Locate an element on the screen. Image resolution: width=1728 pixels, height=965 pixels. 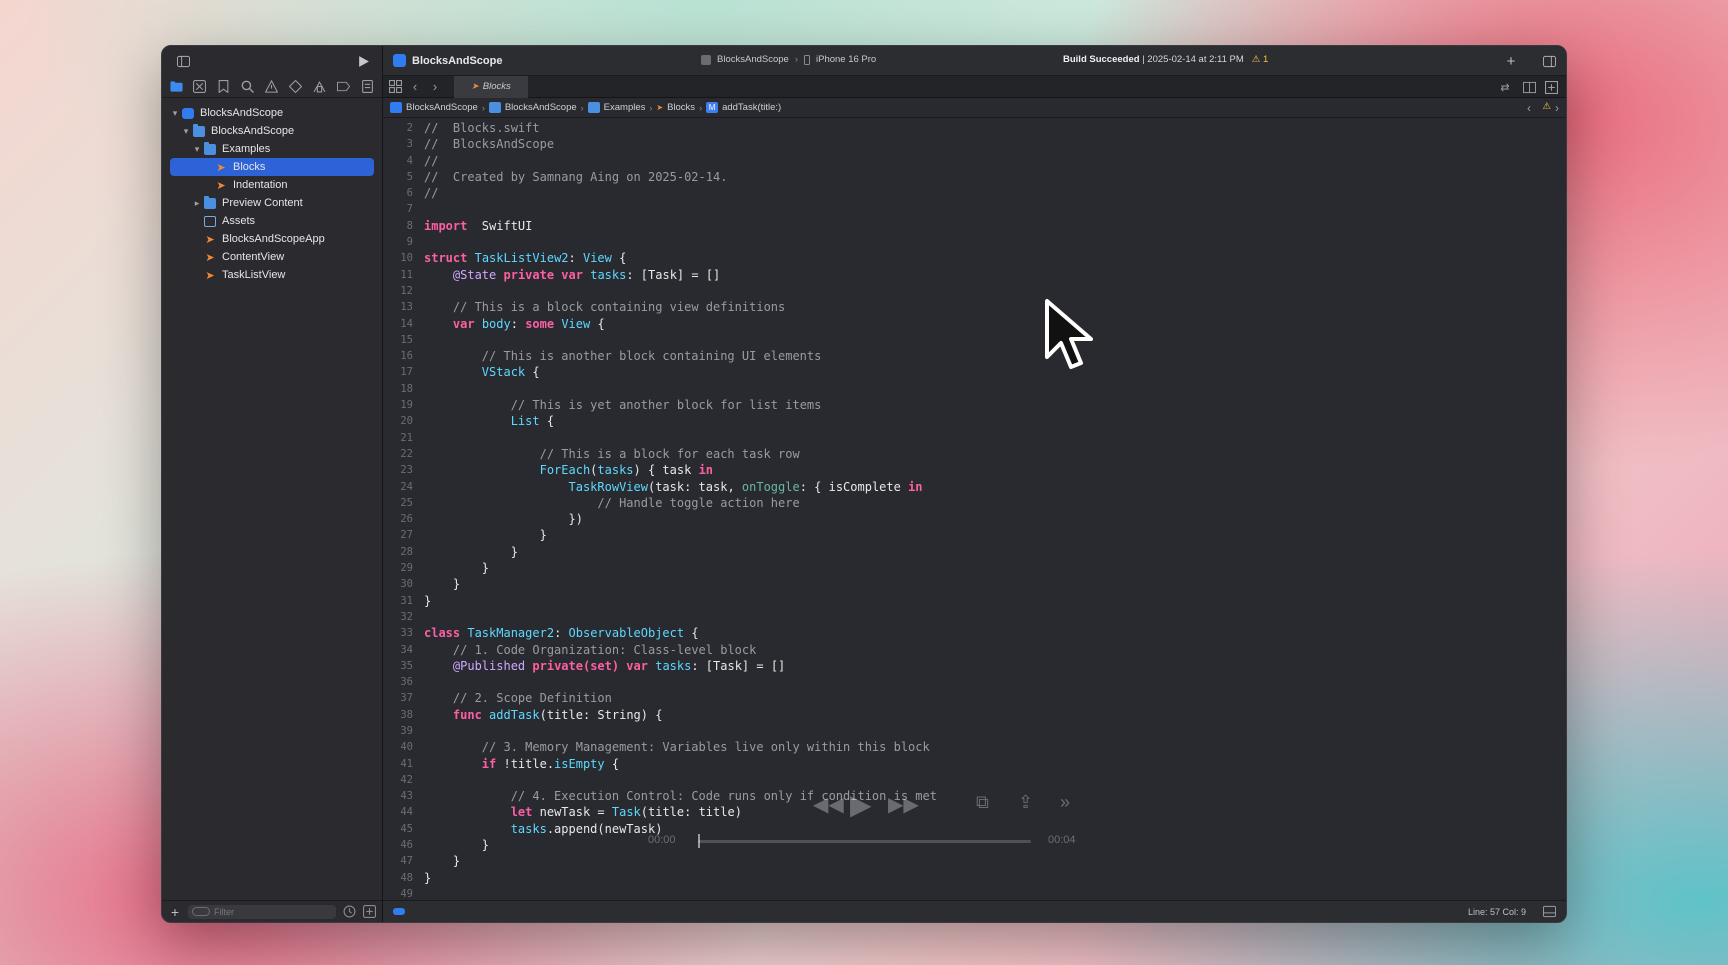
code-line: 12 is located at coordinates (974, 291).